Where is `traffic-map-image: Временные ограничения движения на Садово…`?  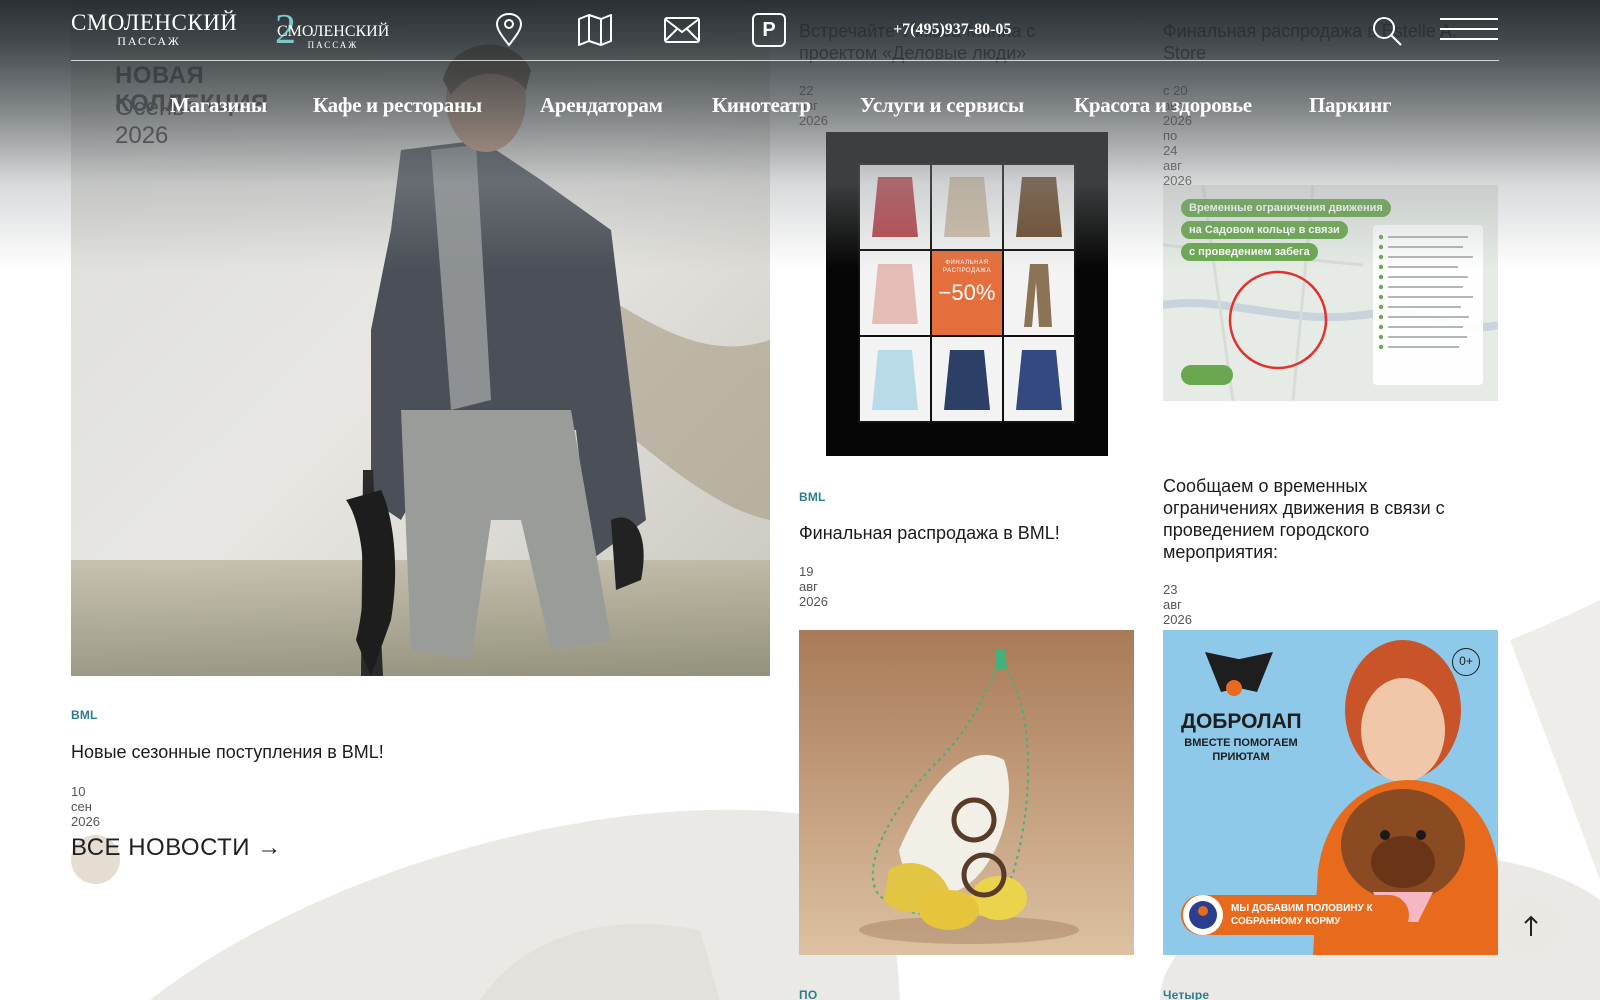 traffic-map-image: Временные ограничения движения на Садово… is located at coordinates (1330, 293).